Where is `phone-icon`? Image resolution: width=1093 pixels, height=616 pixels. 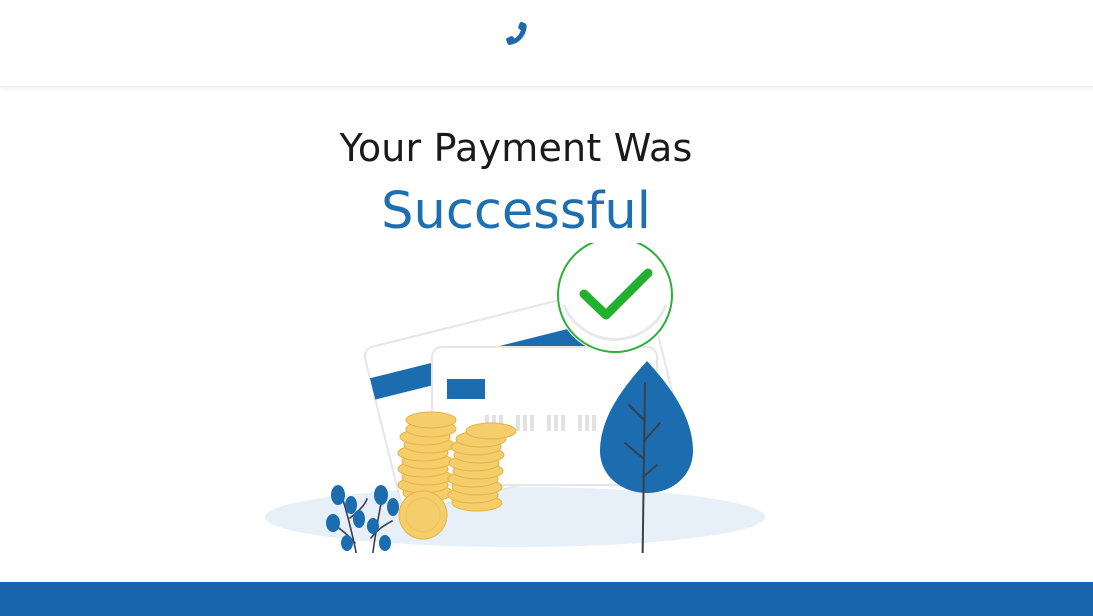
phone-icon is located at coordinates (516, 35).